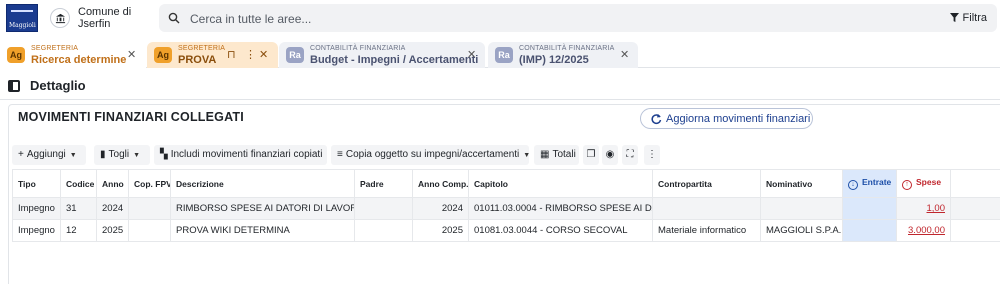 The width and height of the screenshot is (1000, 284). What do you see at coordinates (246, 154) in the screenshot?
I see `include-label: Includi movimenti finanziari copiati` at bounding box center [246, 154].